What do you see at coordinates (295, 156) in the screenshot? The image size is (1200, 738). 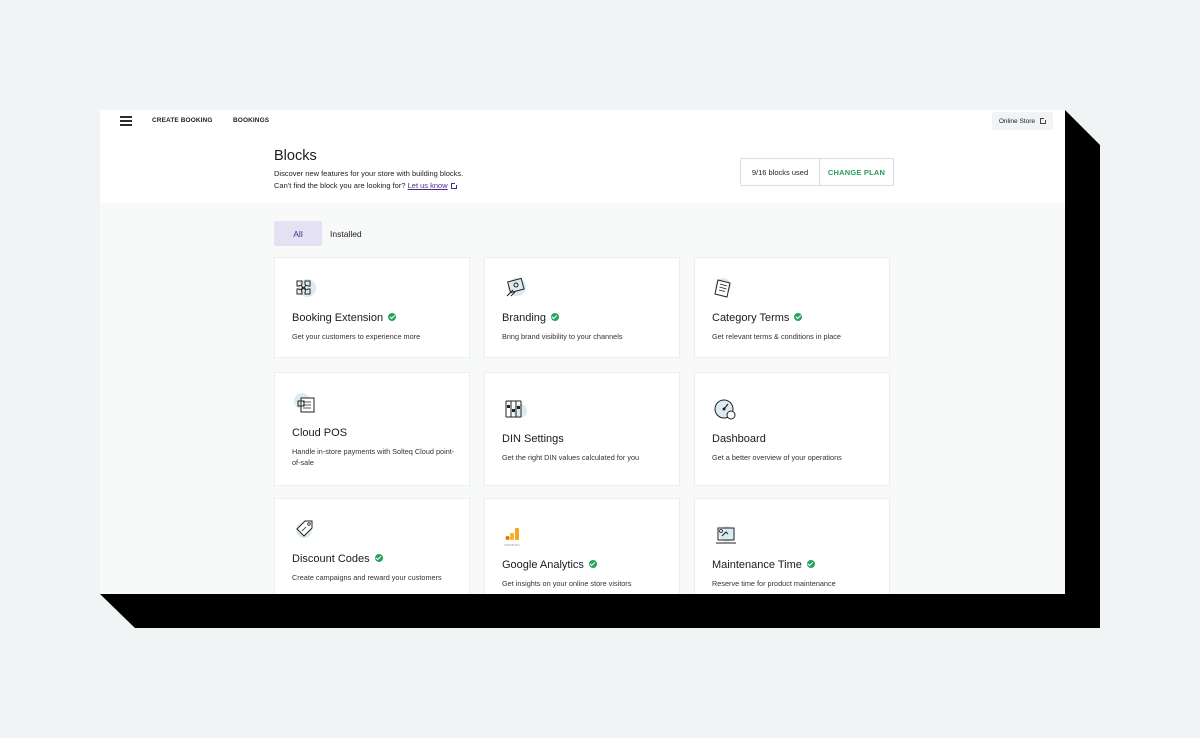 I see `page-title: Blocks` at bounding box center [295, 156].